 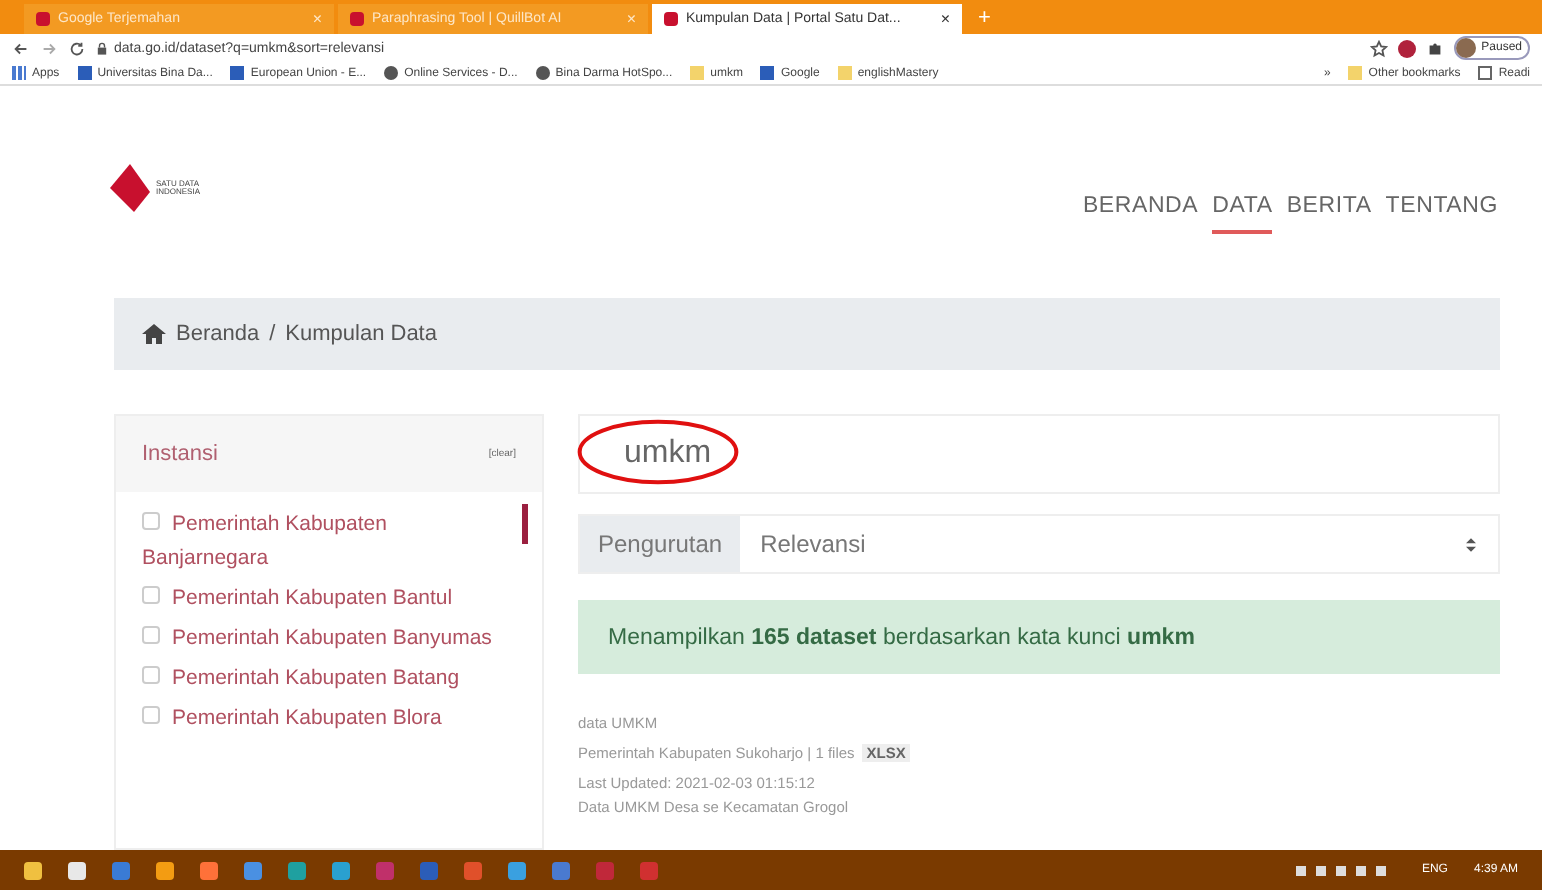 What do you see at coordinates (1039, 544) in the screenshot?
I see `sort-select: Pengurutan Relevansi` at bounding box center [1039, 544].